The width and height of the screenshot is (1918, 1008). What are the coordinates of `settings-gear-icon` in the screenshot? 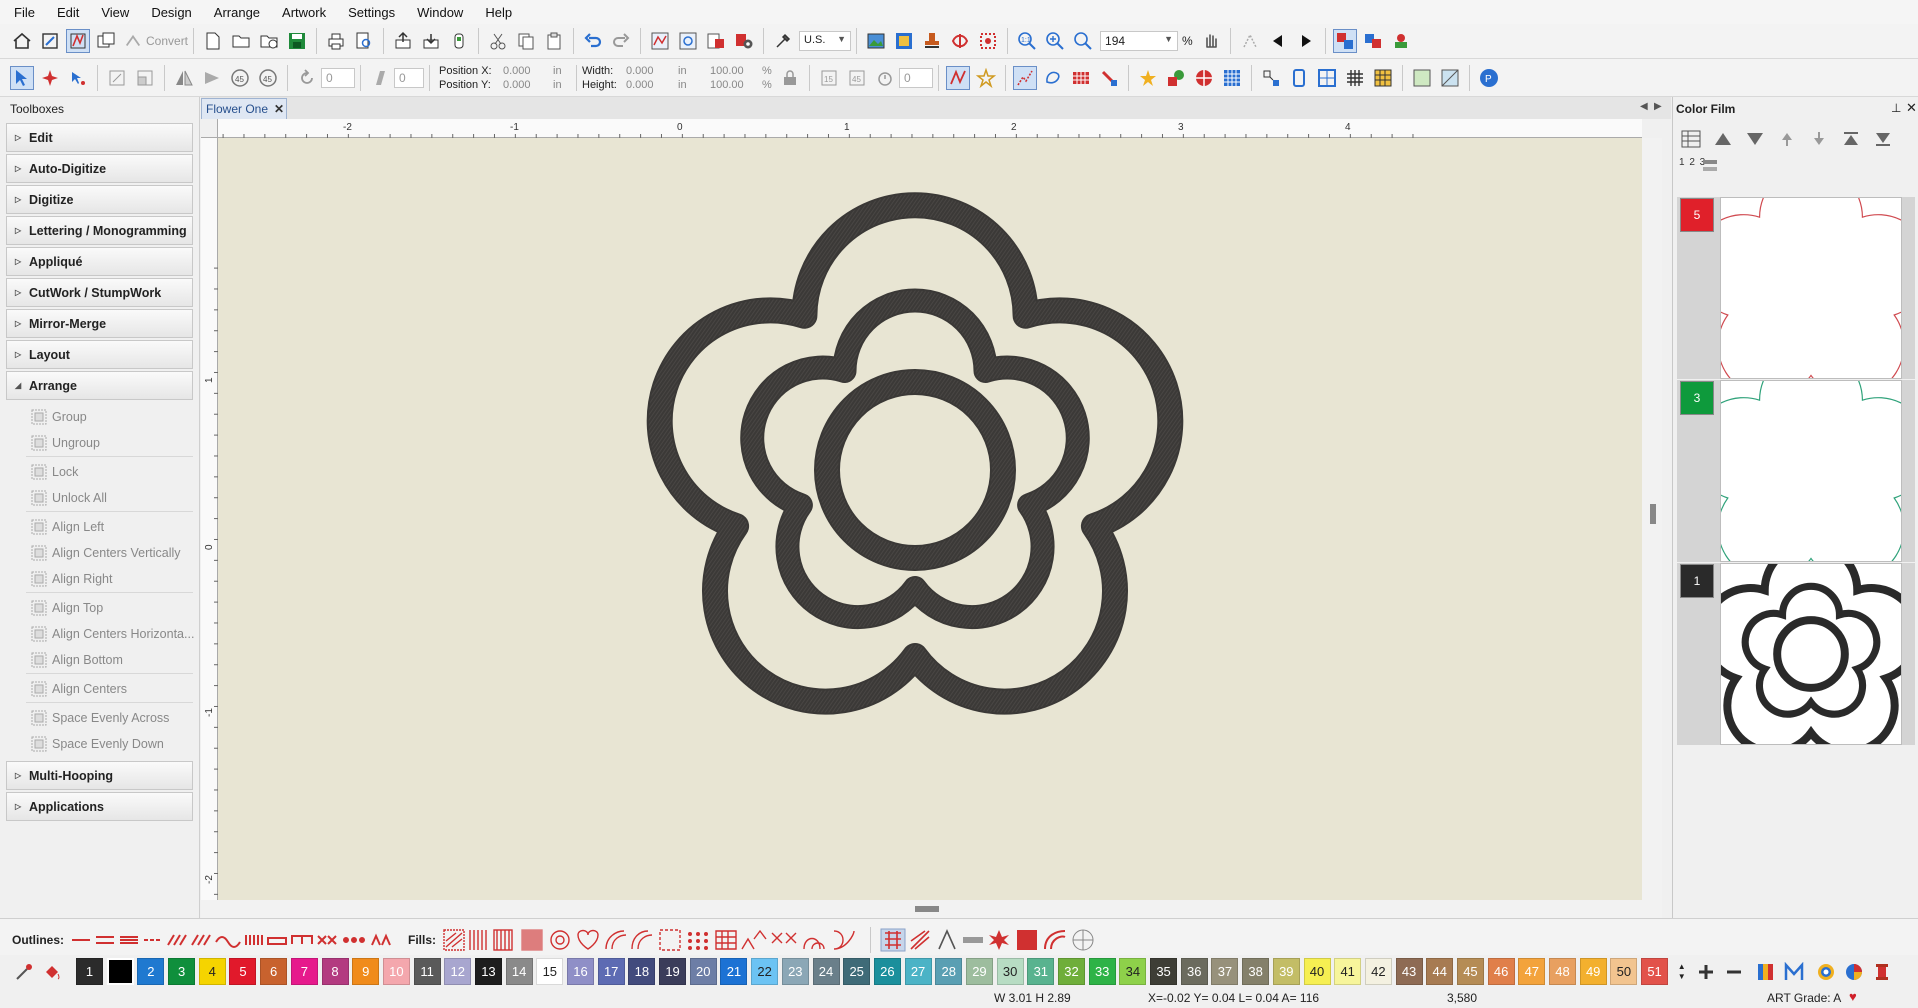 It's located at (744, 41).